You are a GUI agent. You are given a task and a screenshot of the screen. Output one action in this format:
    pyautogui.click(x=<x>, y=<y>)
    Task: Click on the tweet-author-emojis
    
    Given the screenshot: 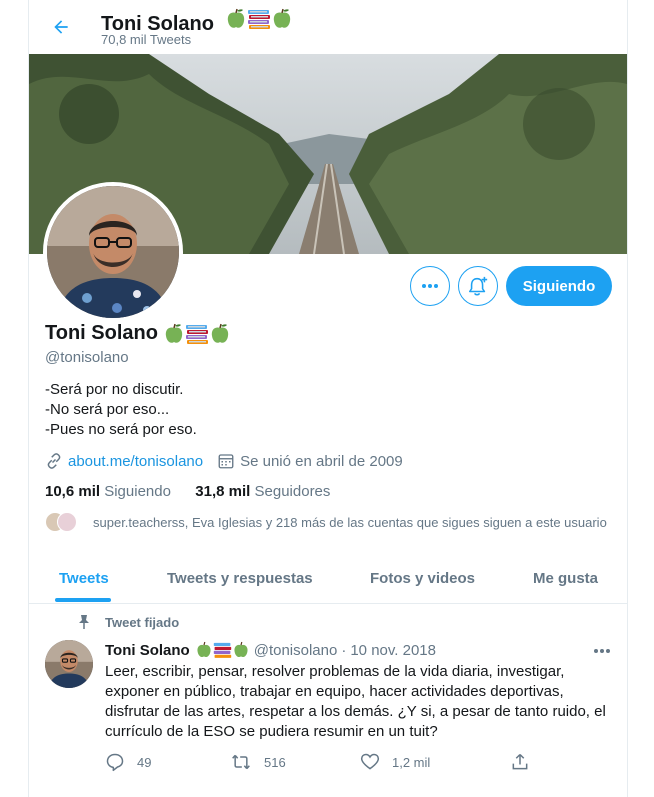 What is the action you would take?
    pyautogui.click(x=223, y=650)
    